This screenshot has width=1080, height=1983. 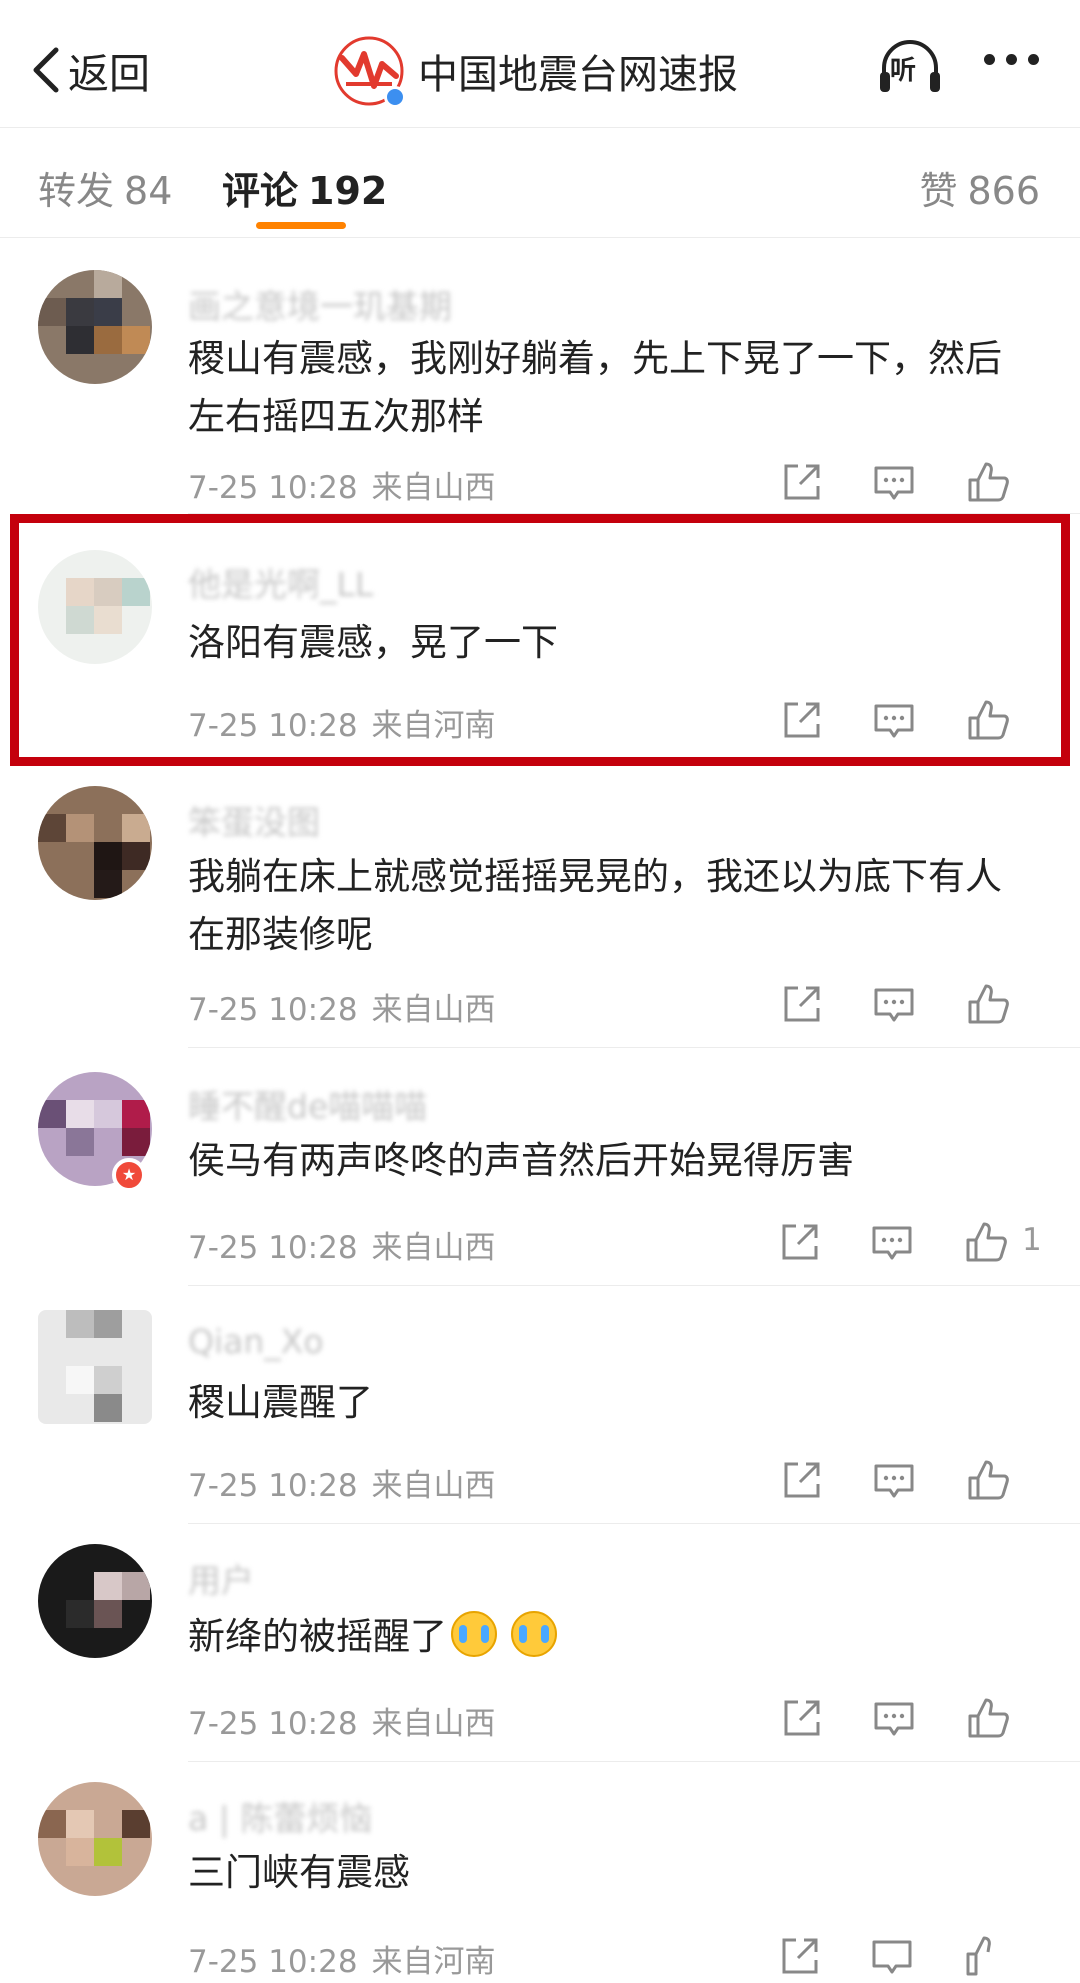 What do you see at coordinates (304, 187) in the screenshot?
I see `tab-comment: 评论 192` at bounding box center [304, 187].